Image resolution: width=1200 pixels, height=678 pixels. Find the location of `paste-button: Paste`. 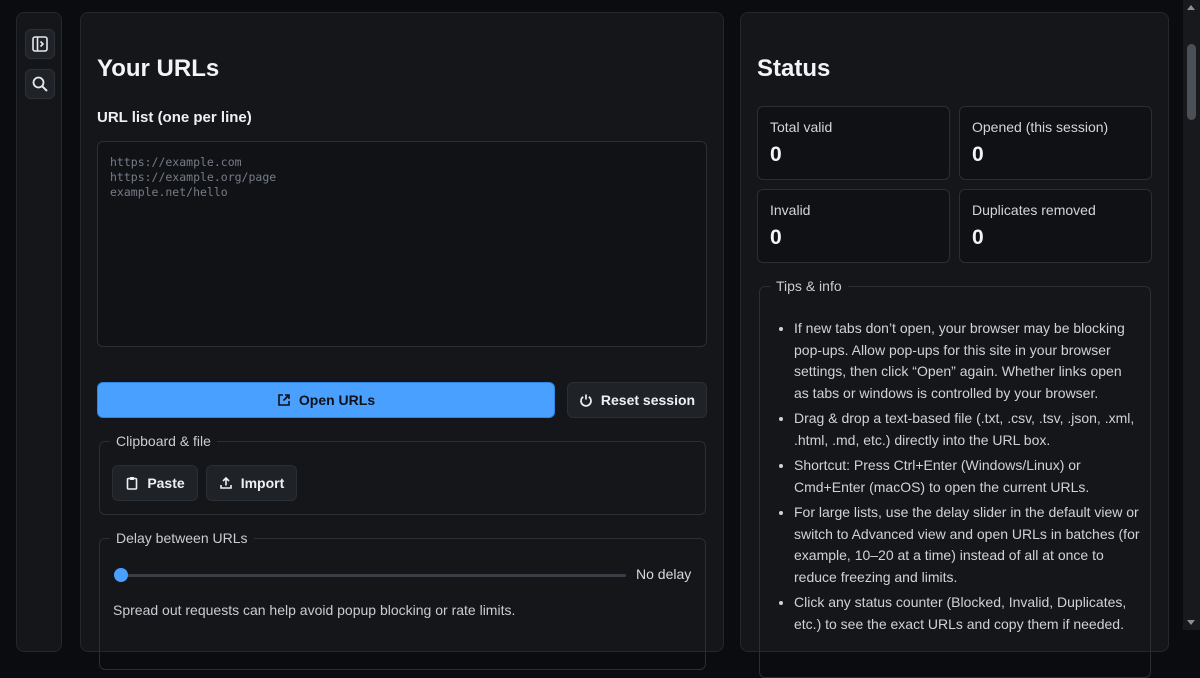

paste-button: Paste is located at coordinates (155, 483).